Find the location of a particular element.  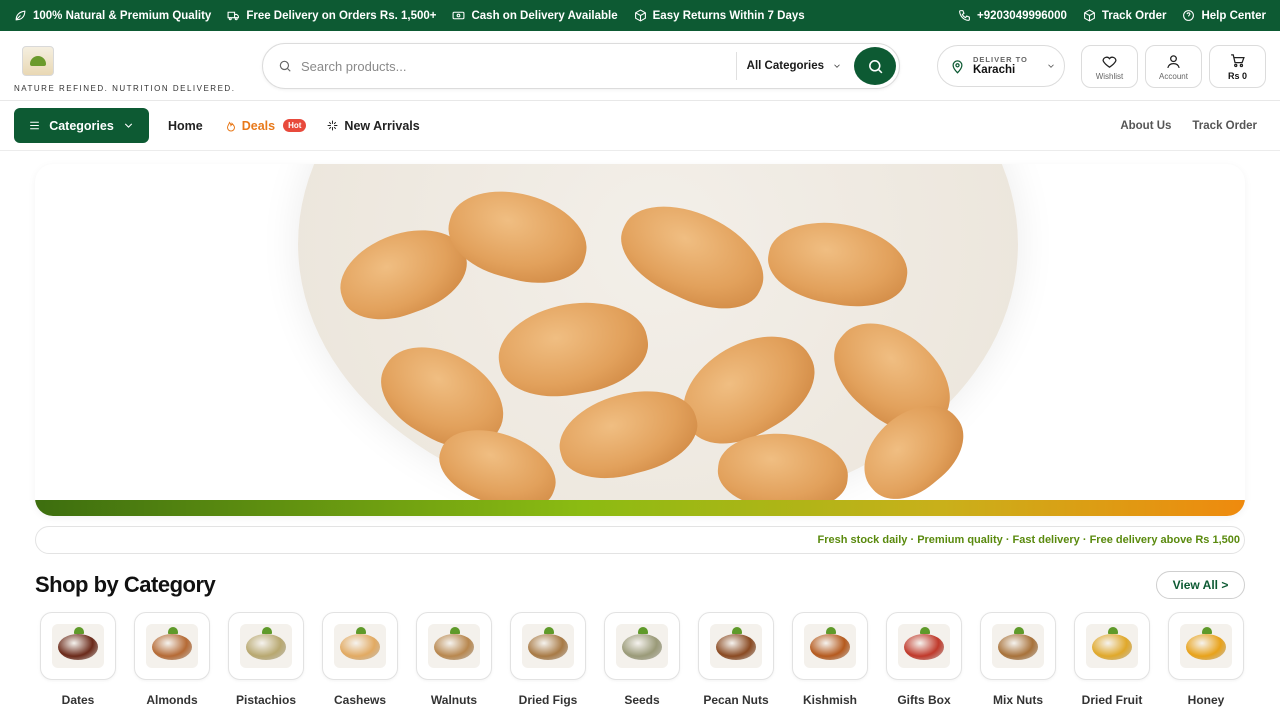

category-item: Pecan Nuts is located at coordinates (736, 659).